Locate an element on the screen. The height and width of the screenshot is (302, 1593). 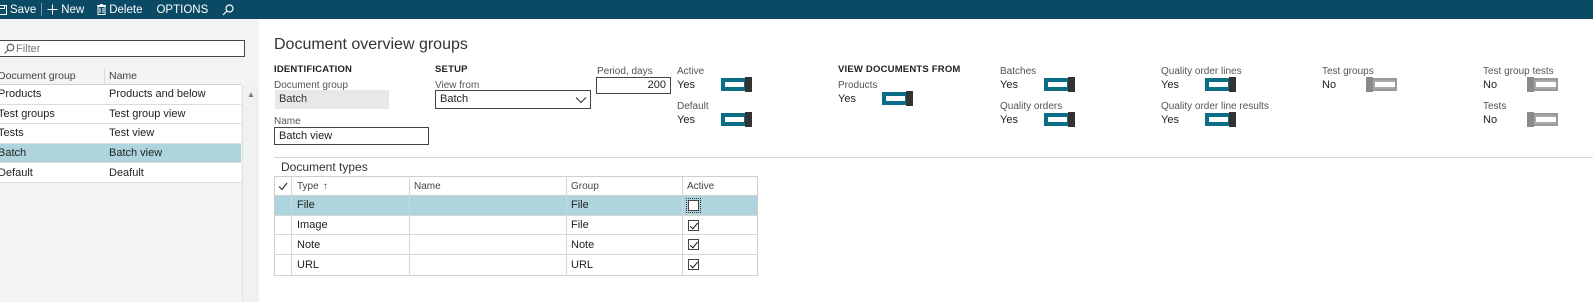
default-value: Yes is located at coordinates (686, 120).